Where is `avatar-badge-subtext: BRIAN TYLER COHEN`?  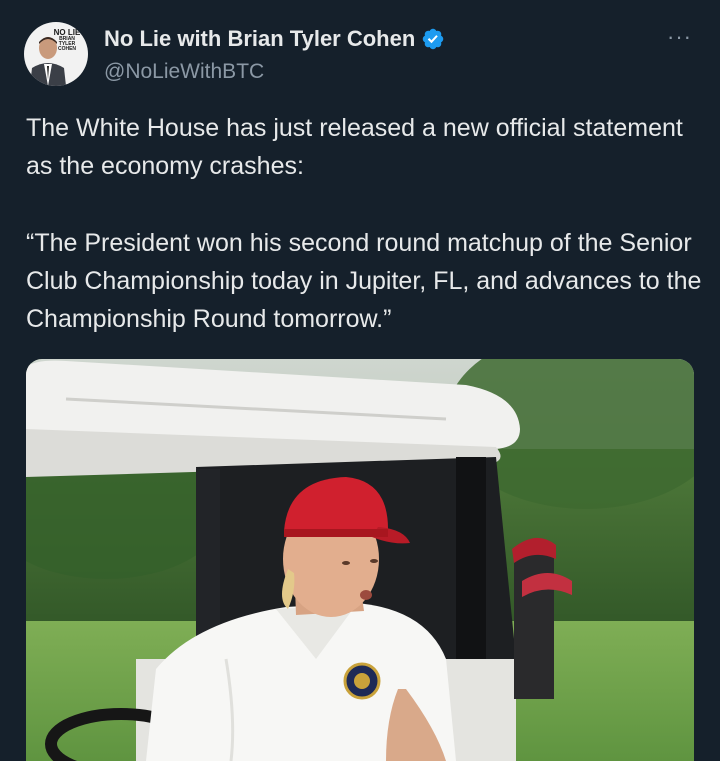
avatar-badge-subtext: BRIAN TYLER COHEN is located at coordinates (67, 44).